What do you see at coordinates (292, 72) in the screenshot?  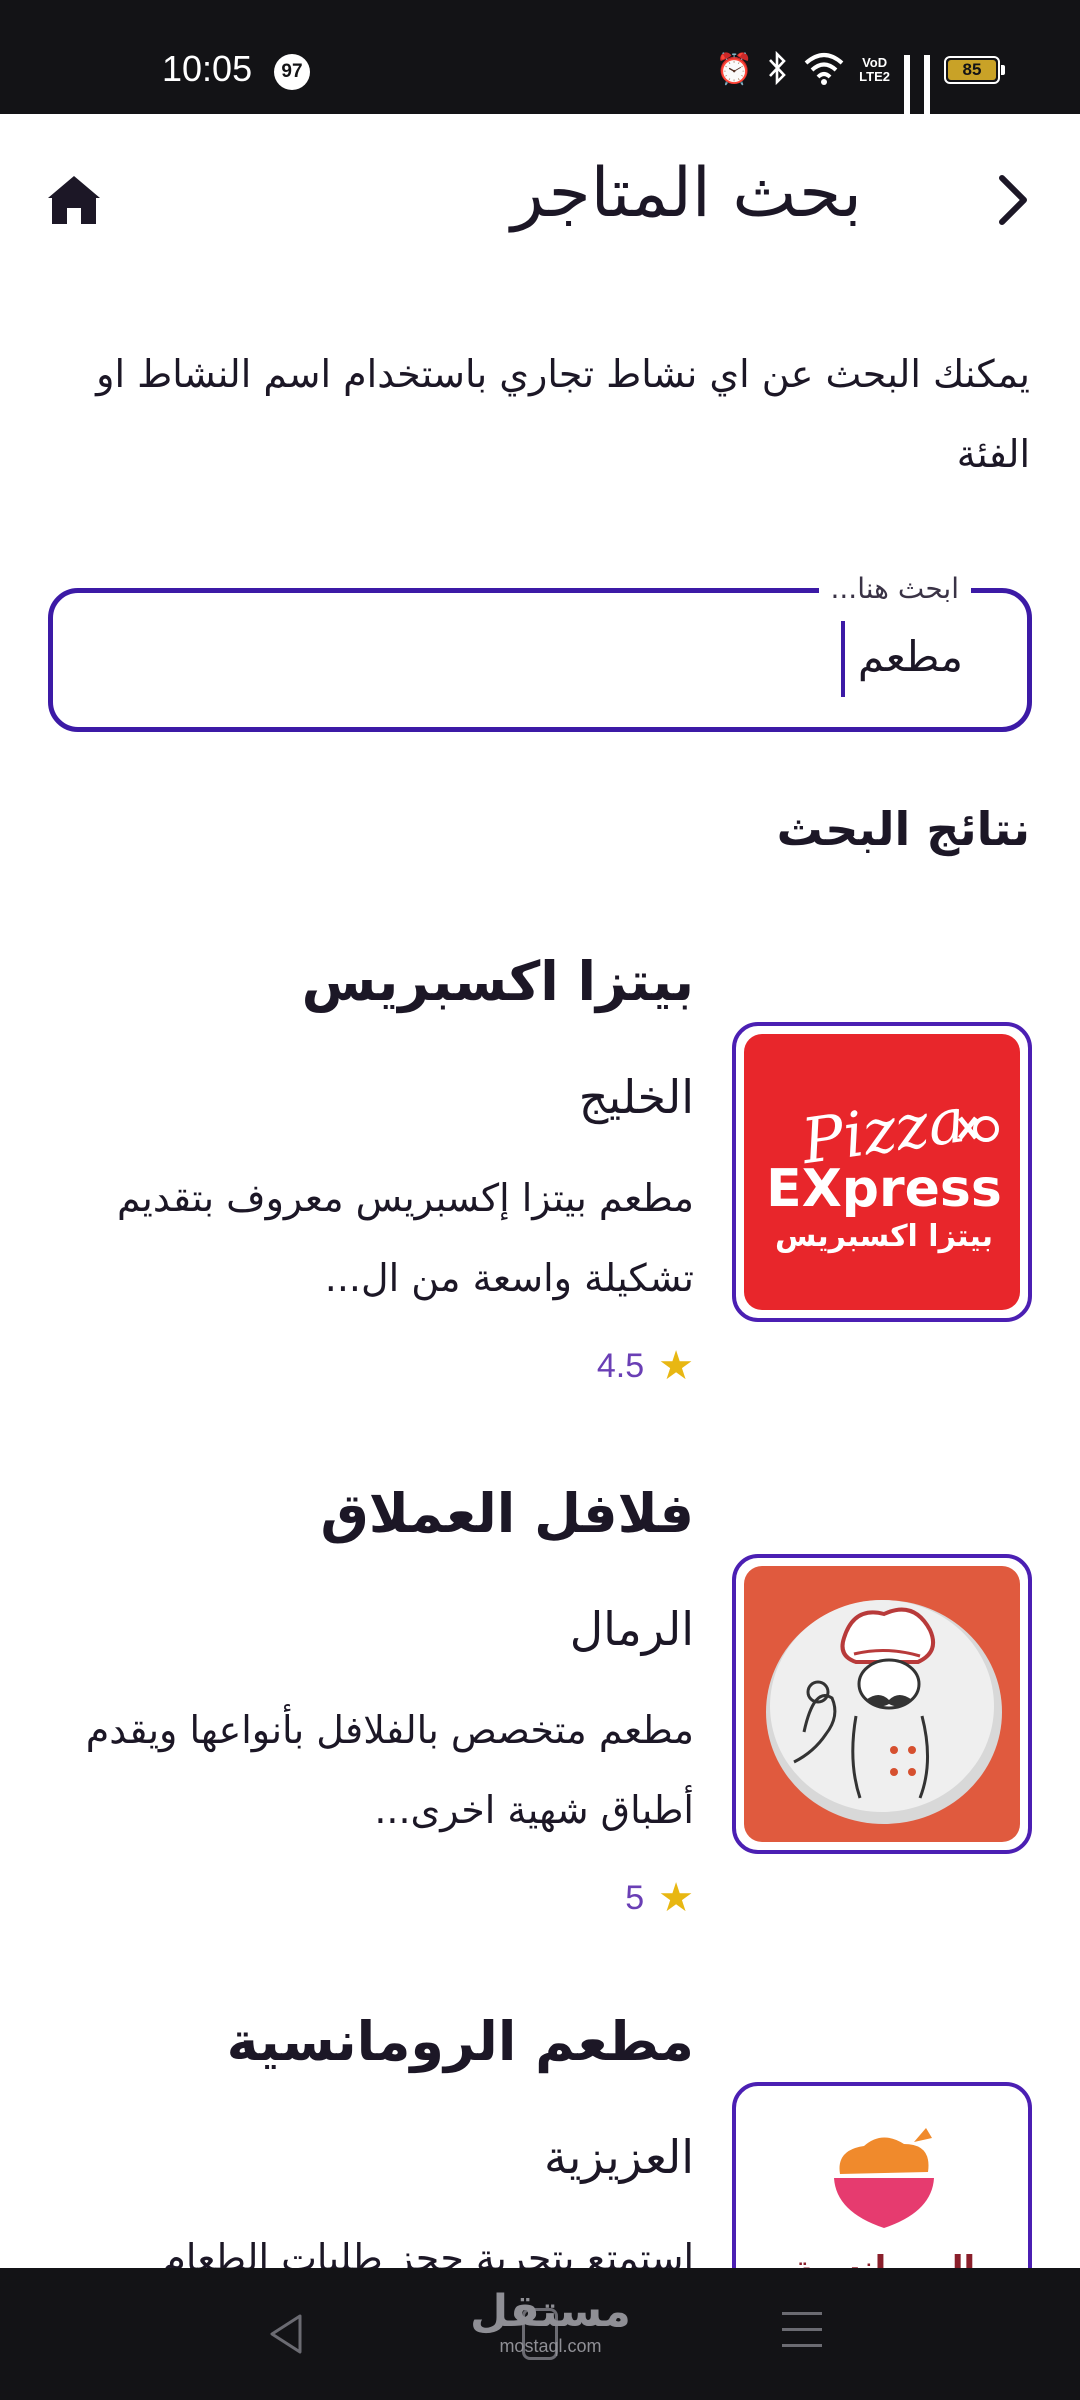 I see `notification-count-badge: 97` at bounding box center [292, 72].